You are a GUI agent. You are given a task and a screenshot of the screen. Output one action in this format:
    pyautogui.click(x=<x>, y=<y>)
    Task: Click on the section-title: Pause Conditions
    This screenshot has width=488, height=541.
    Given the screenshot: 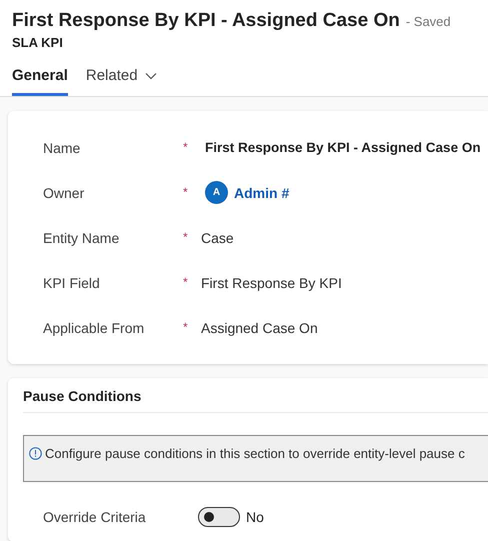 What is the action you would take?
    pyautogui.click(x=255, y=400)
    